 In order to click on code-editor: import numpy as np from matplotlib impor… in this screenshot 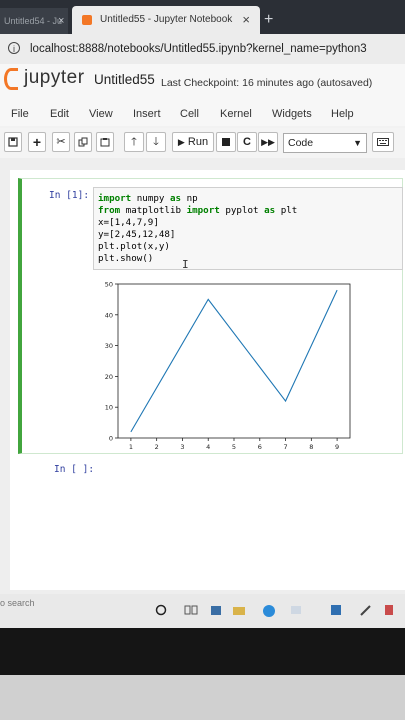, I will do `click(248, 228)`.